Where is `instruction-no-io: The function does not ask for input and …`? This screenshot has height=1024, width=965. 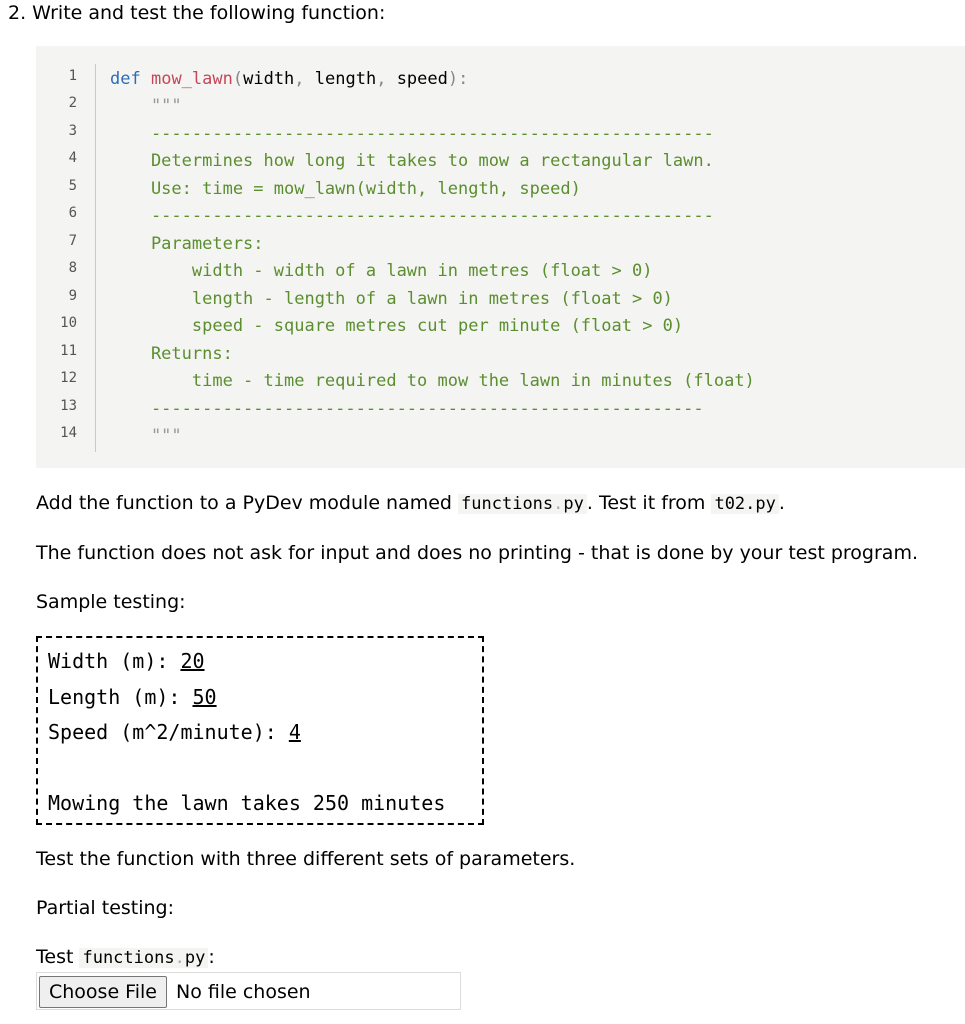
instruction-no-io: The function does not ask for input and … is located at coordinates (477, 553).